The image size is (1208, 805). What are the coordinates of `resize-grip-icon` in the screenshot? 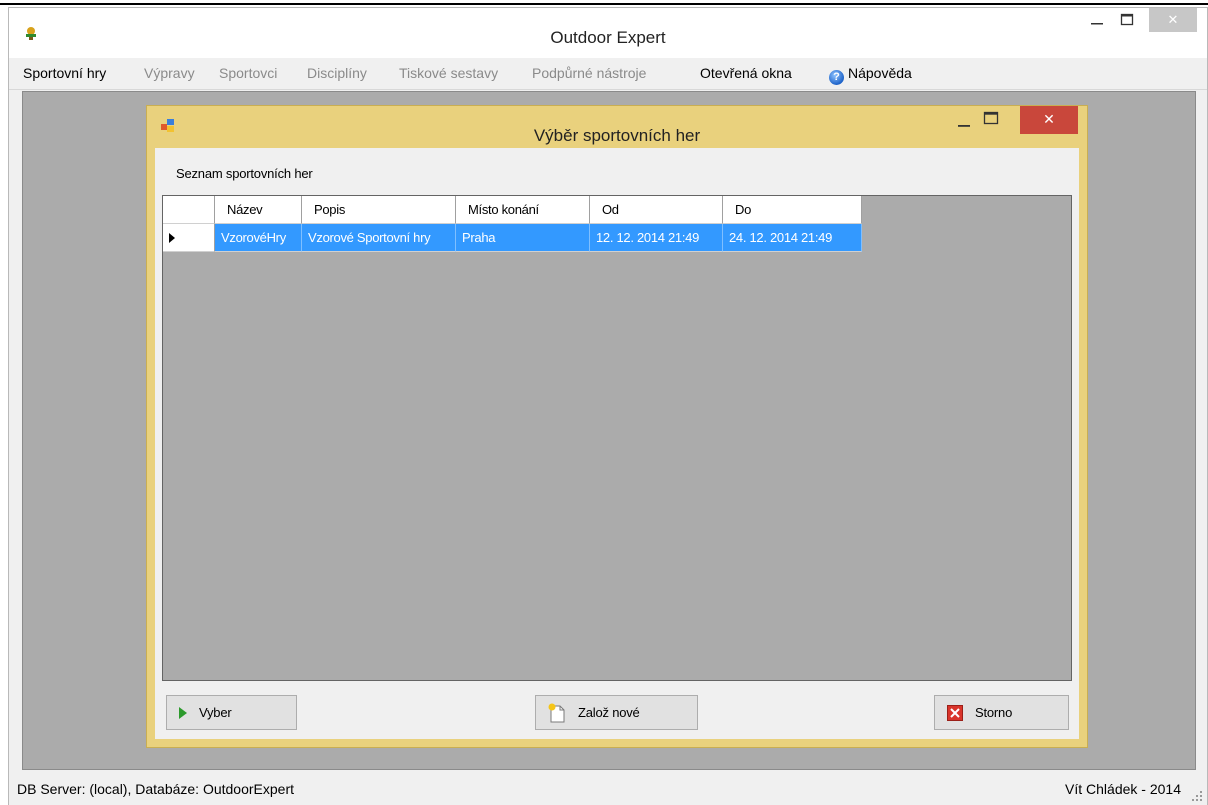 It's located at (1197, 796).